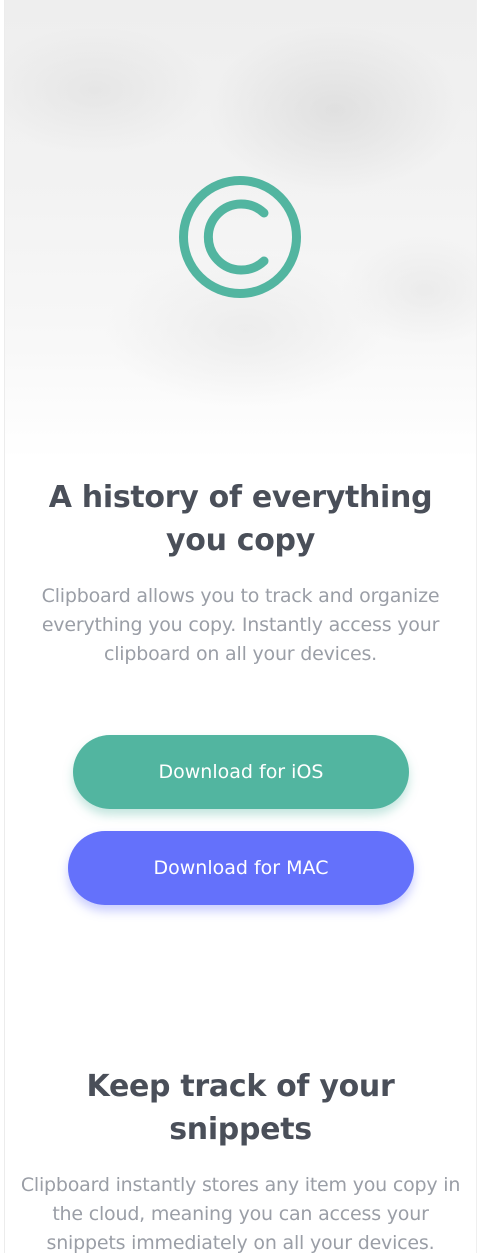 The width and height of the screenshot is (481, 1253). Describe the element at coordinates (241, 868) in the screenshot. I see `download-mac-button: Download for MAC` at that location.